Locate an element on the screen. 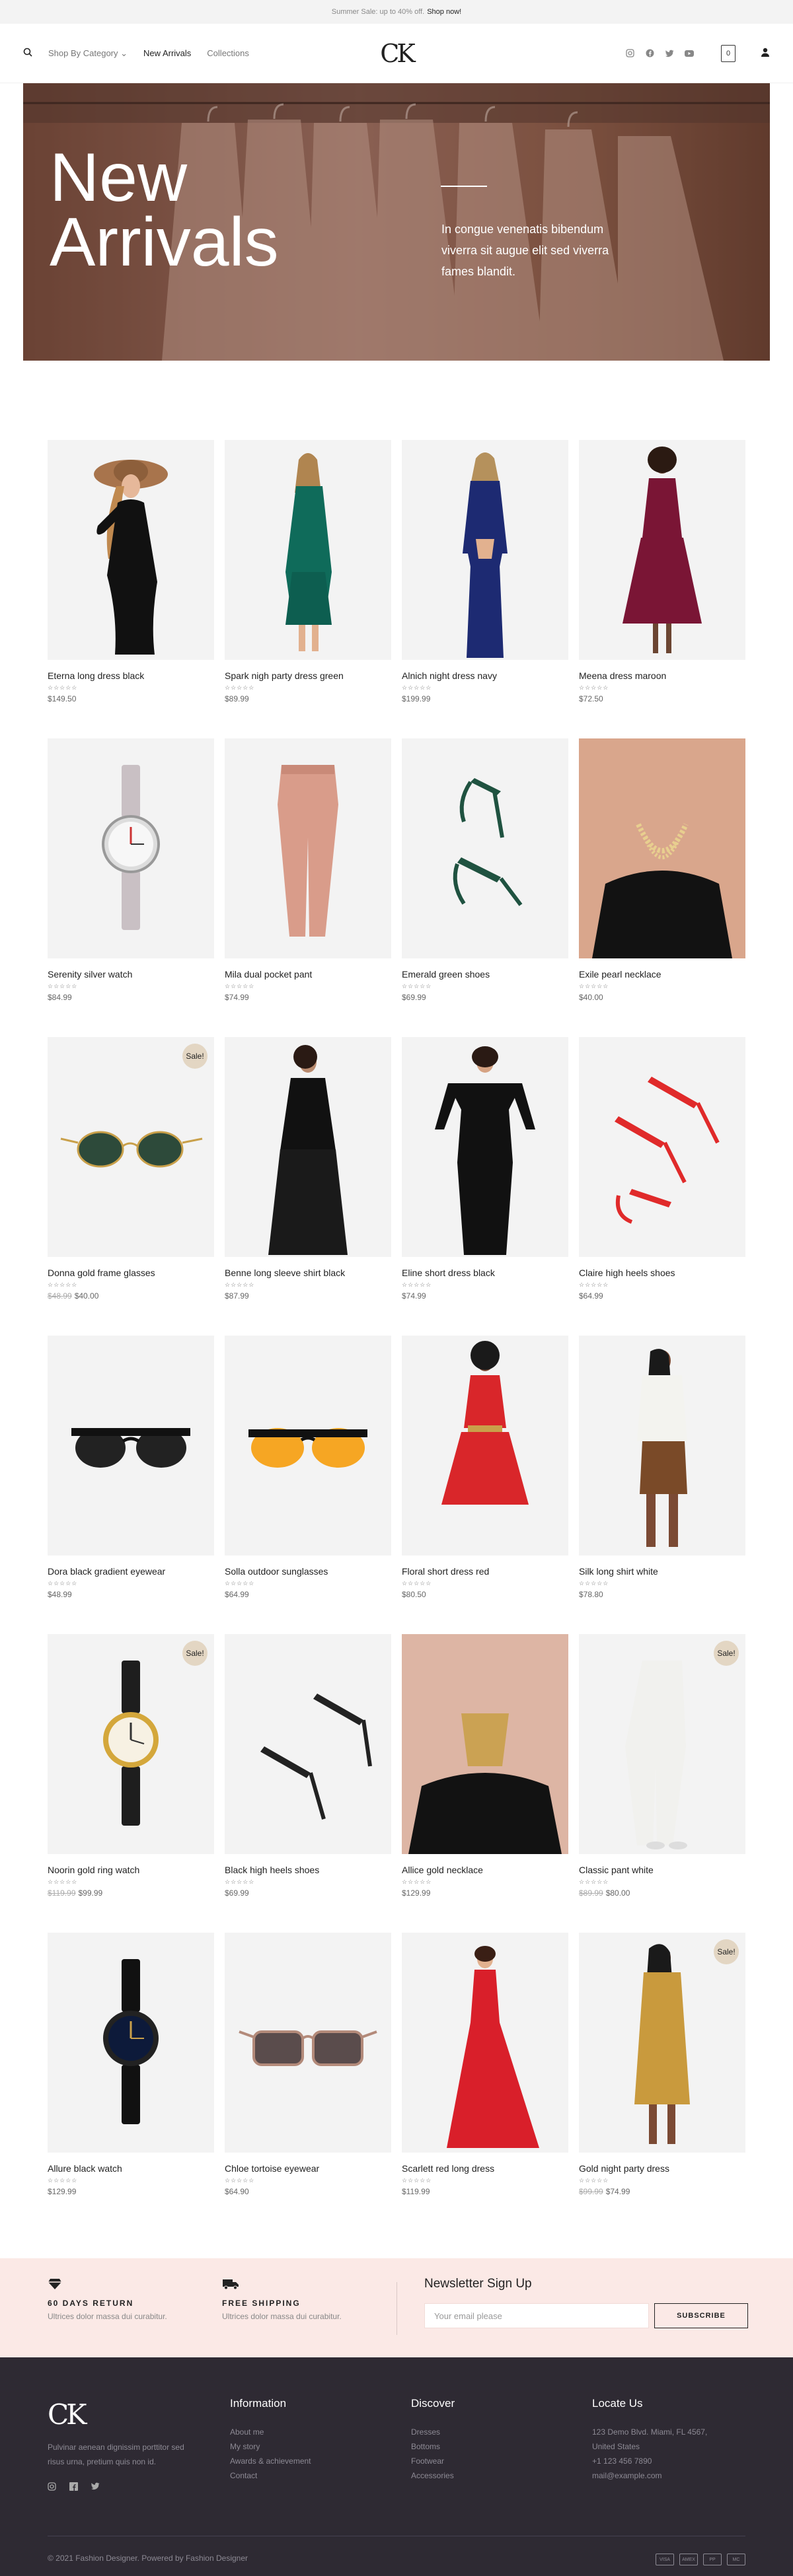 This screenshot has height=2576, width=793. product-card: Emerald green shoes ☆☆☆☆☆ $69.99 is located at coordinates (485, 870).